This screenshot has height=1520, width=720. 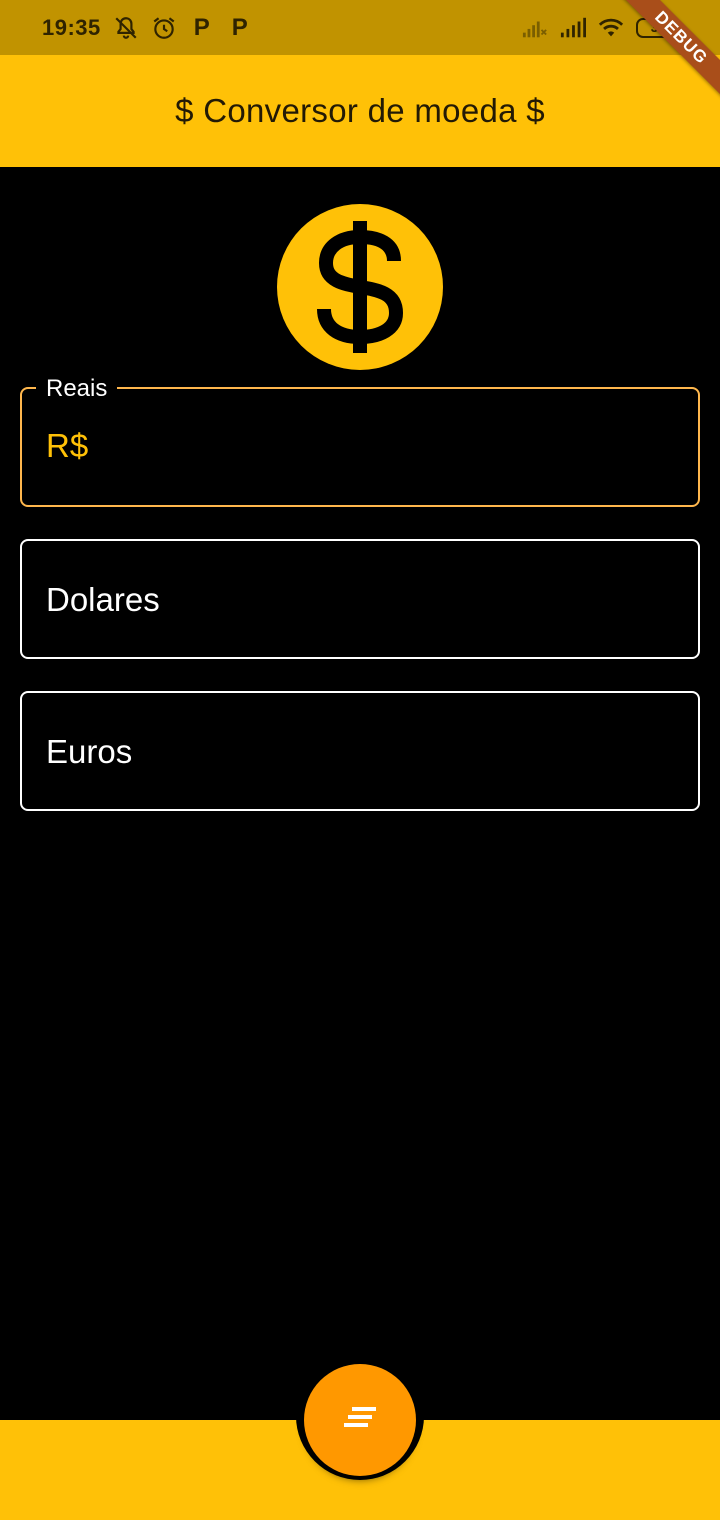 I want to click on fab-button, so click(x=360, y=1420).